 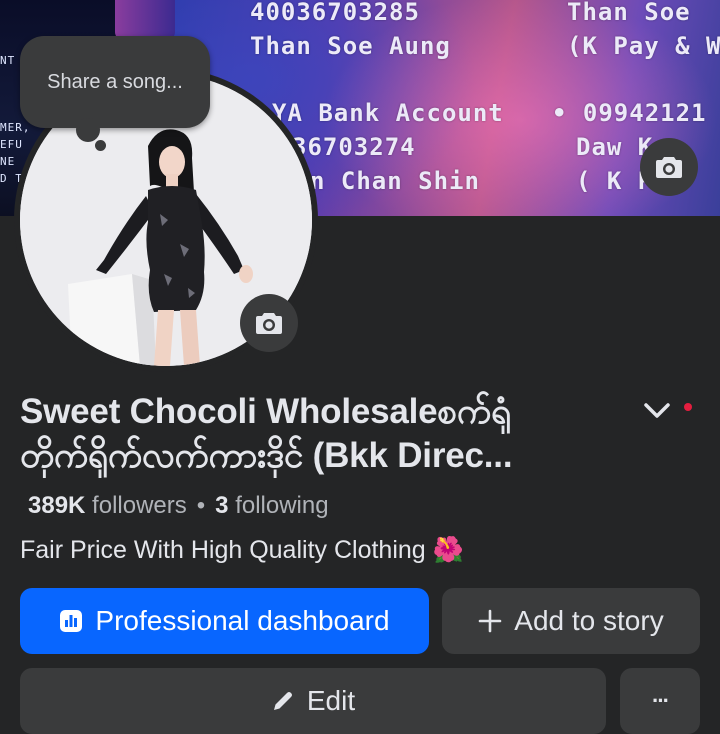 I want to click on edit-button: Edit, so click(x=313, y=701).